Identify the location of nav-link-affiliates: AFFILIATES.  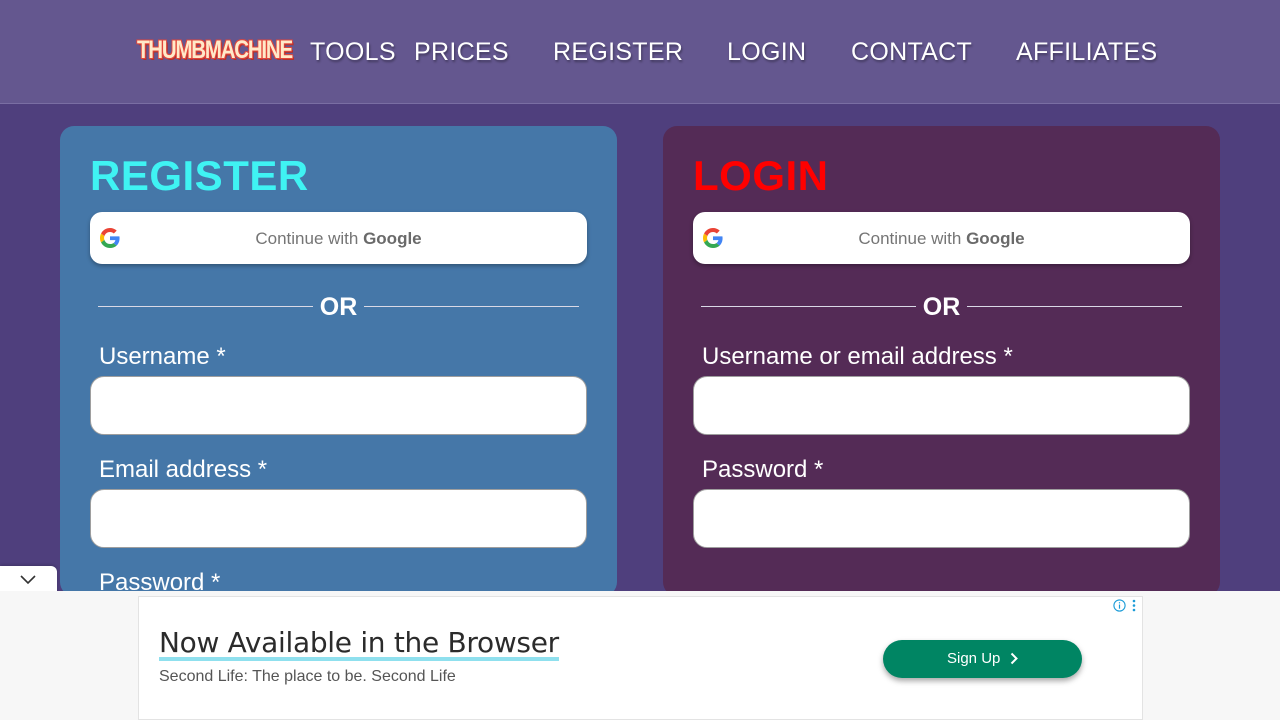
(1086, 52).